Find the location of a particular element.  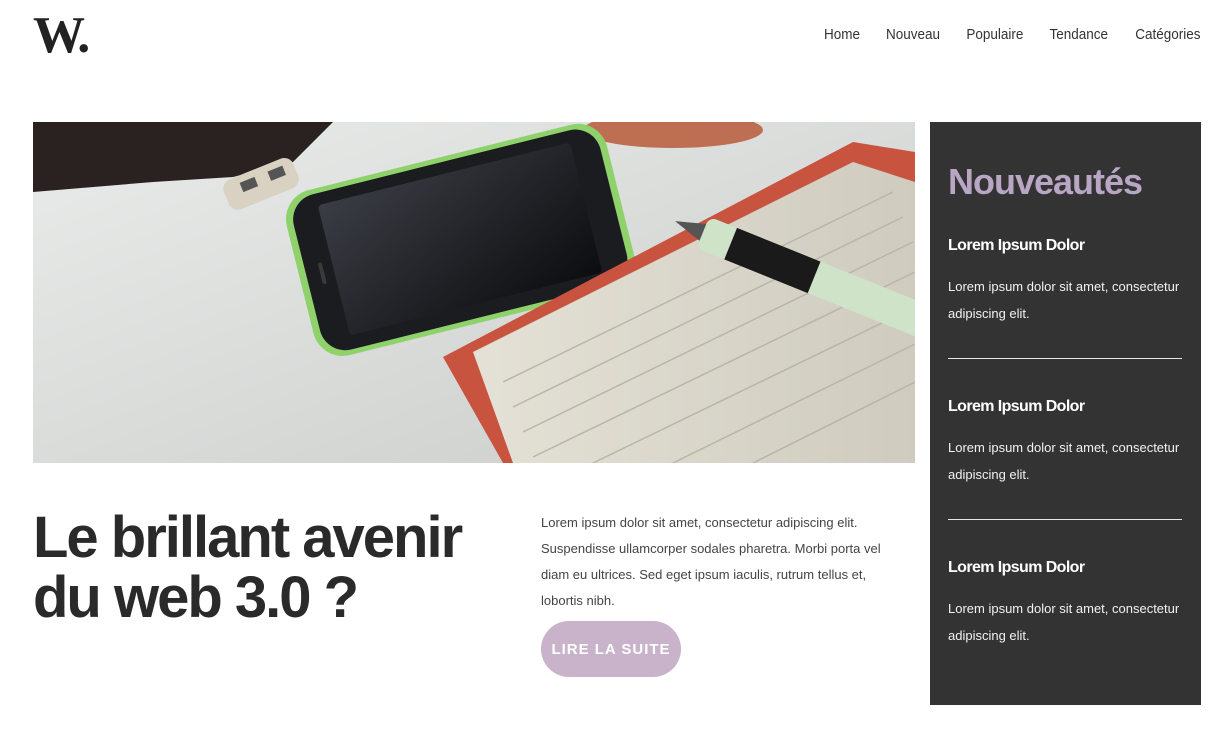

nav-home: Home is located at coordinates (842, 34).